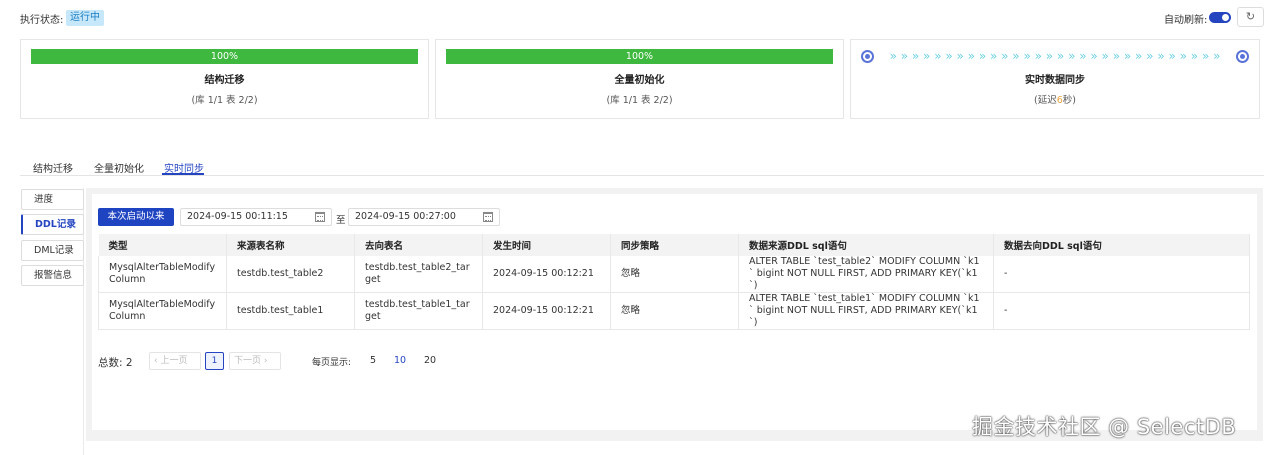  I want to click on total-count: 总数: 2, so click(115, 363).